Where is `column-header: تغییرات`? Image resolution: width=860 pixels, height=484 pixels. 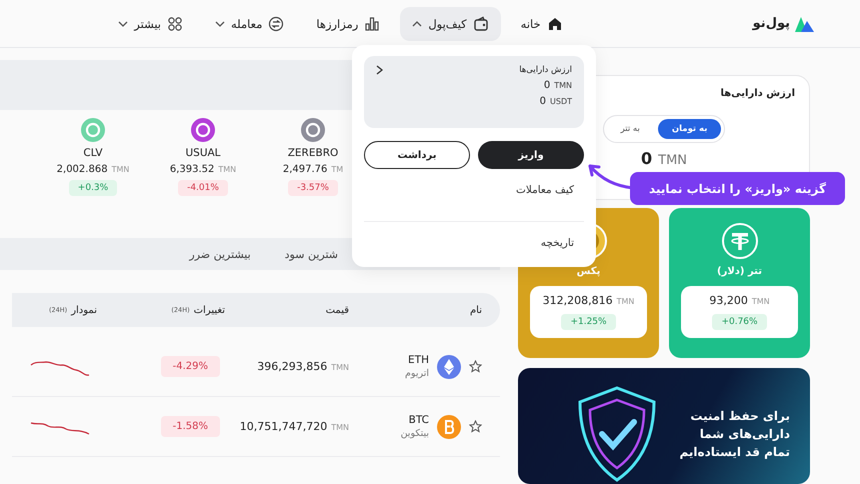 column-header: تغییرات is located at coordinates (209, 310).